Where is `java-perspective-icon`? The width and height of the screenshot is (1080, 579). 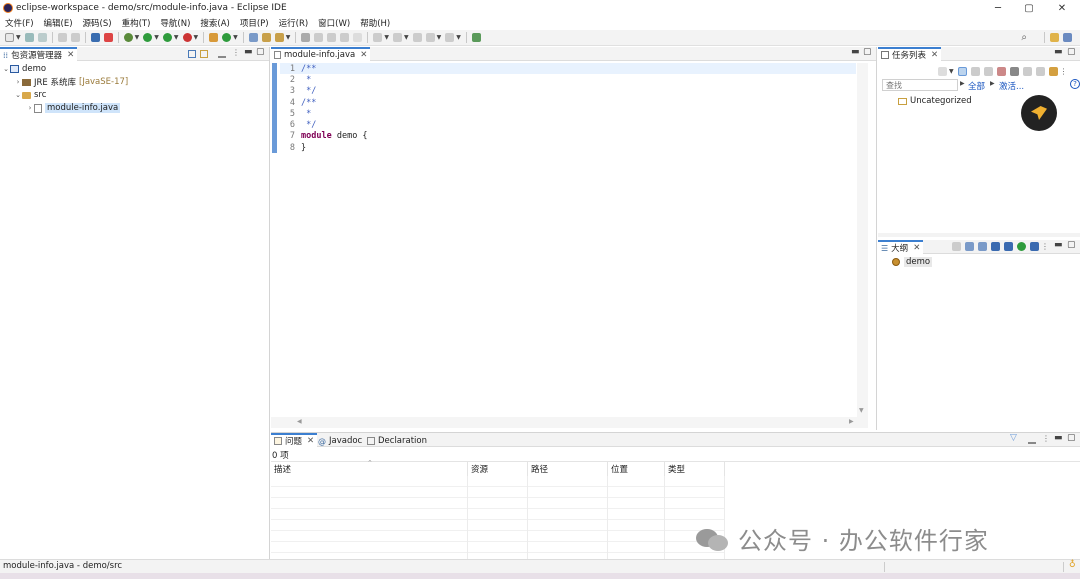
java-perspective-icon is located at coordinates (1067, 37).